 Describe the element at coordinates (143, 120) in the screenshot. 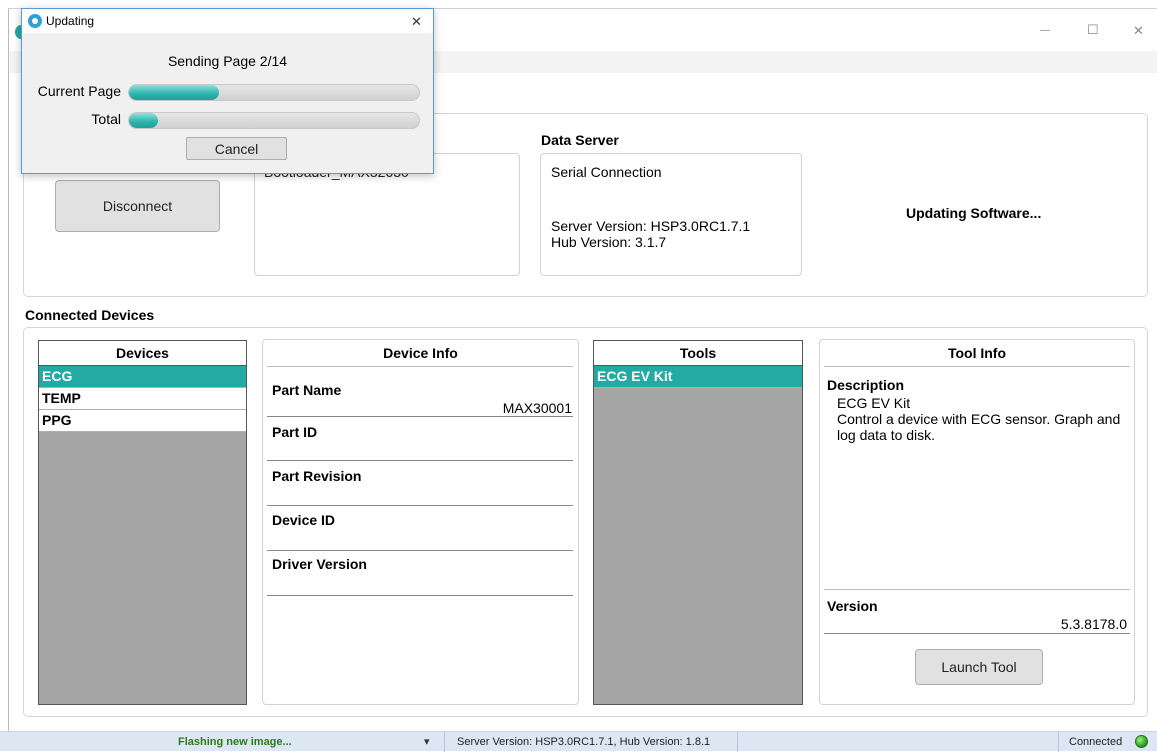

I see `total-progress-fill` at that location.